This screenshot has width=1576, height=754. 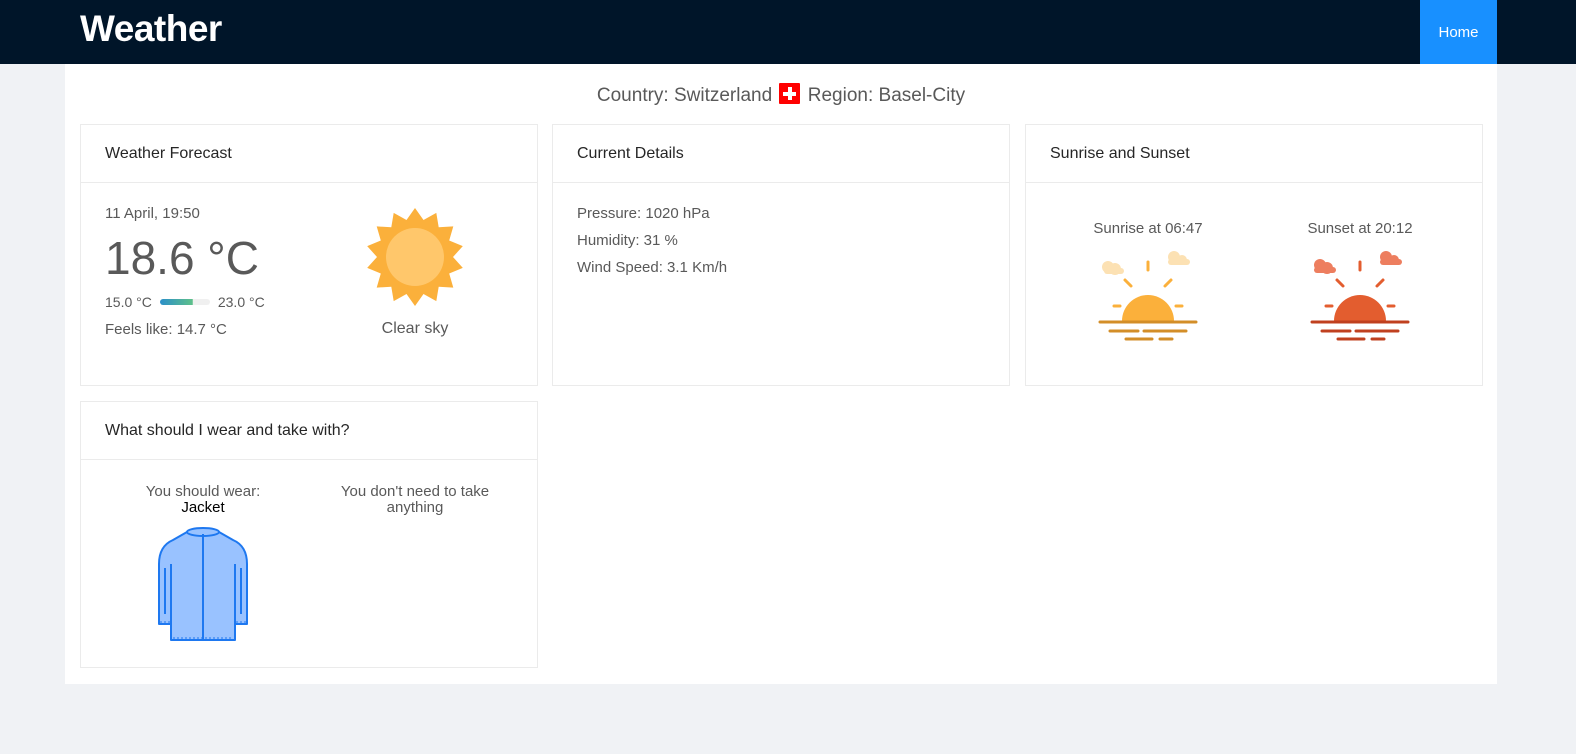 What do you see at coordinates (309, 154) in the screenshot?
I see `forecast-card-title: Weather Forecast` at bounding box center [309, 154].